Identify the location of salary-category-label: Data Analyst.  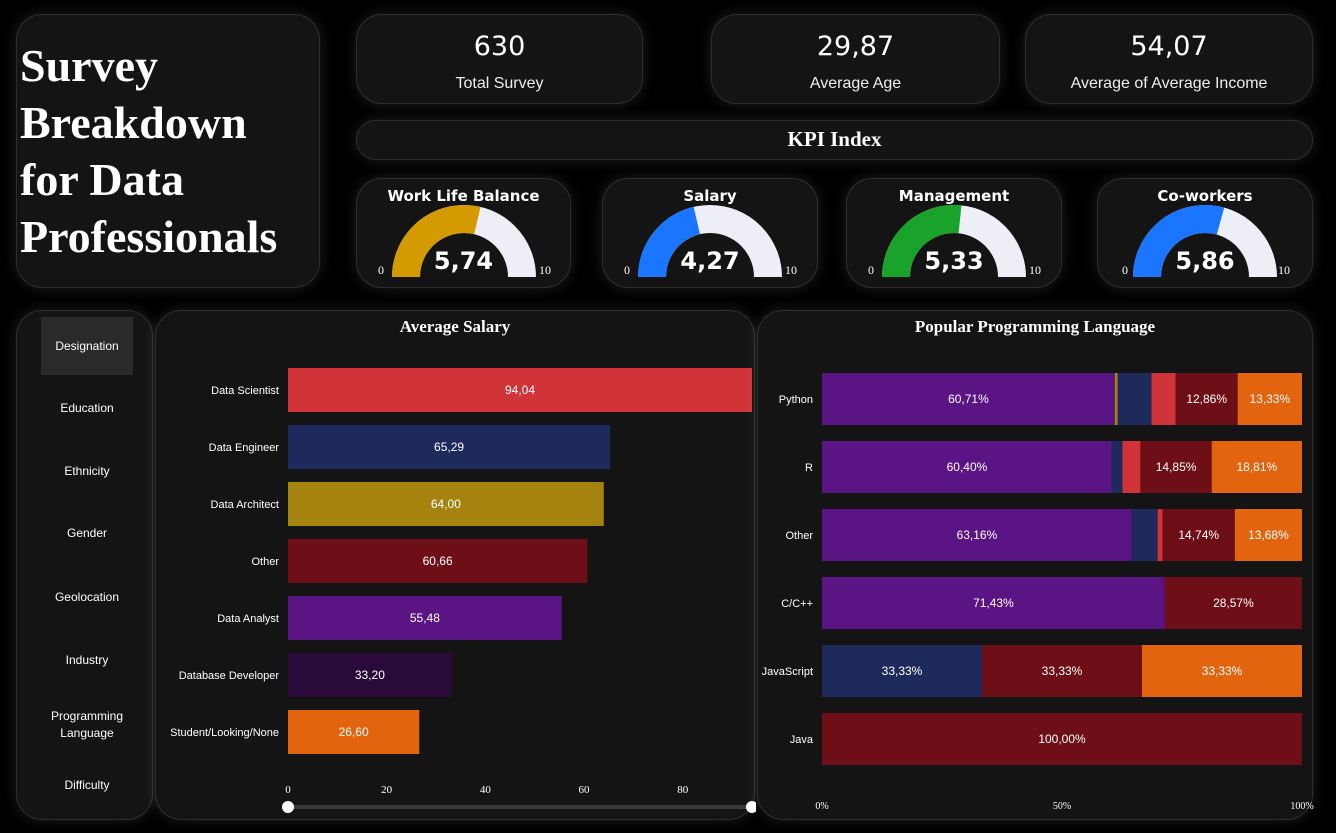
(248, 619).